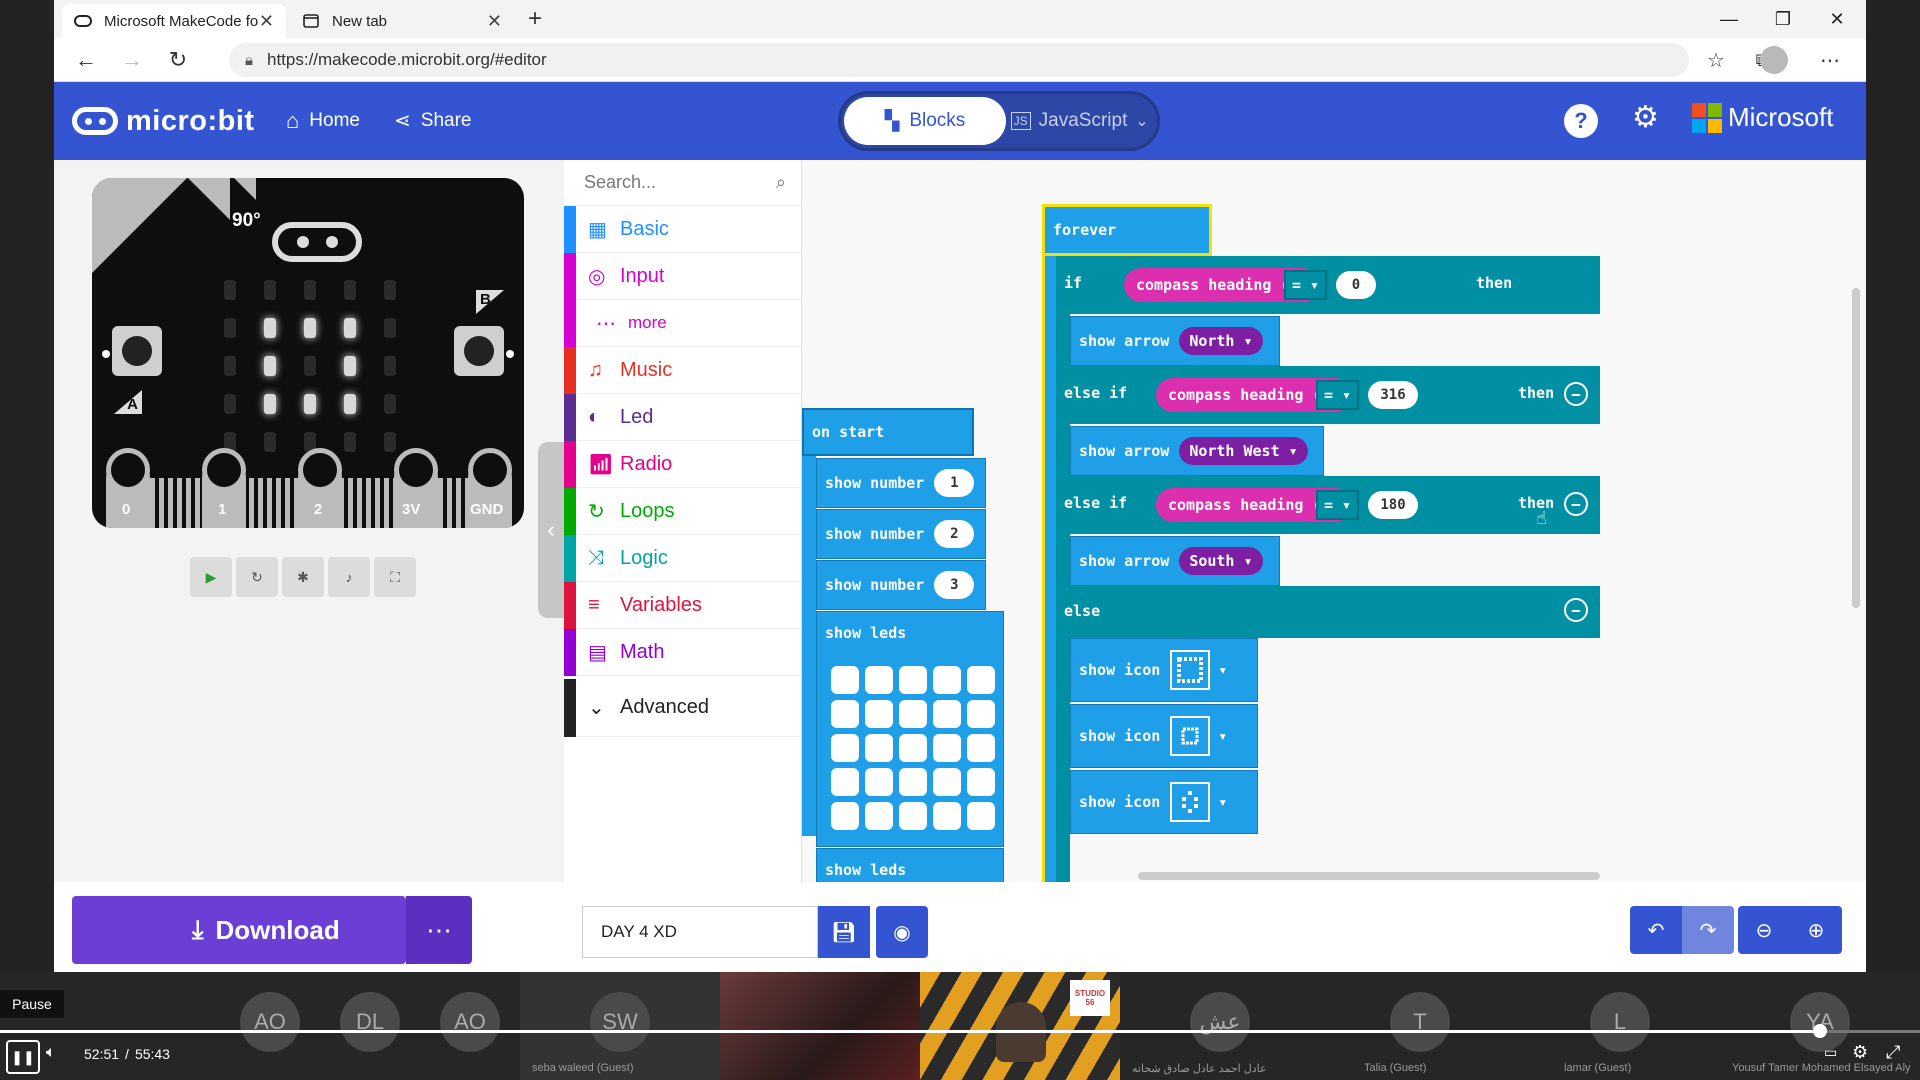 This screenshot has width=1920, height=1080. I want to click on collapse-simulator-icon: ‹, so click(551, 530).